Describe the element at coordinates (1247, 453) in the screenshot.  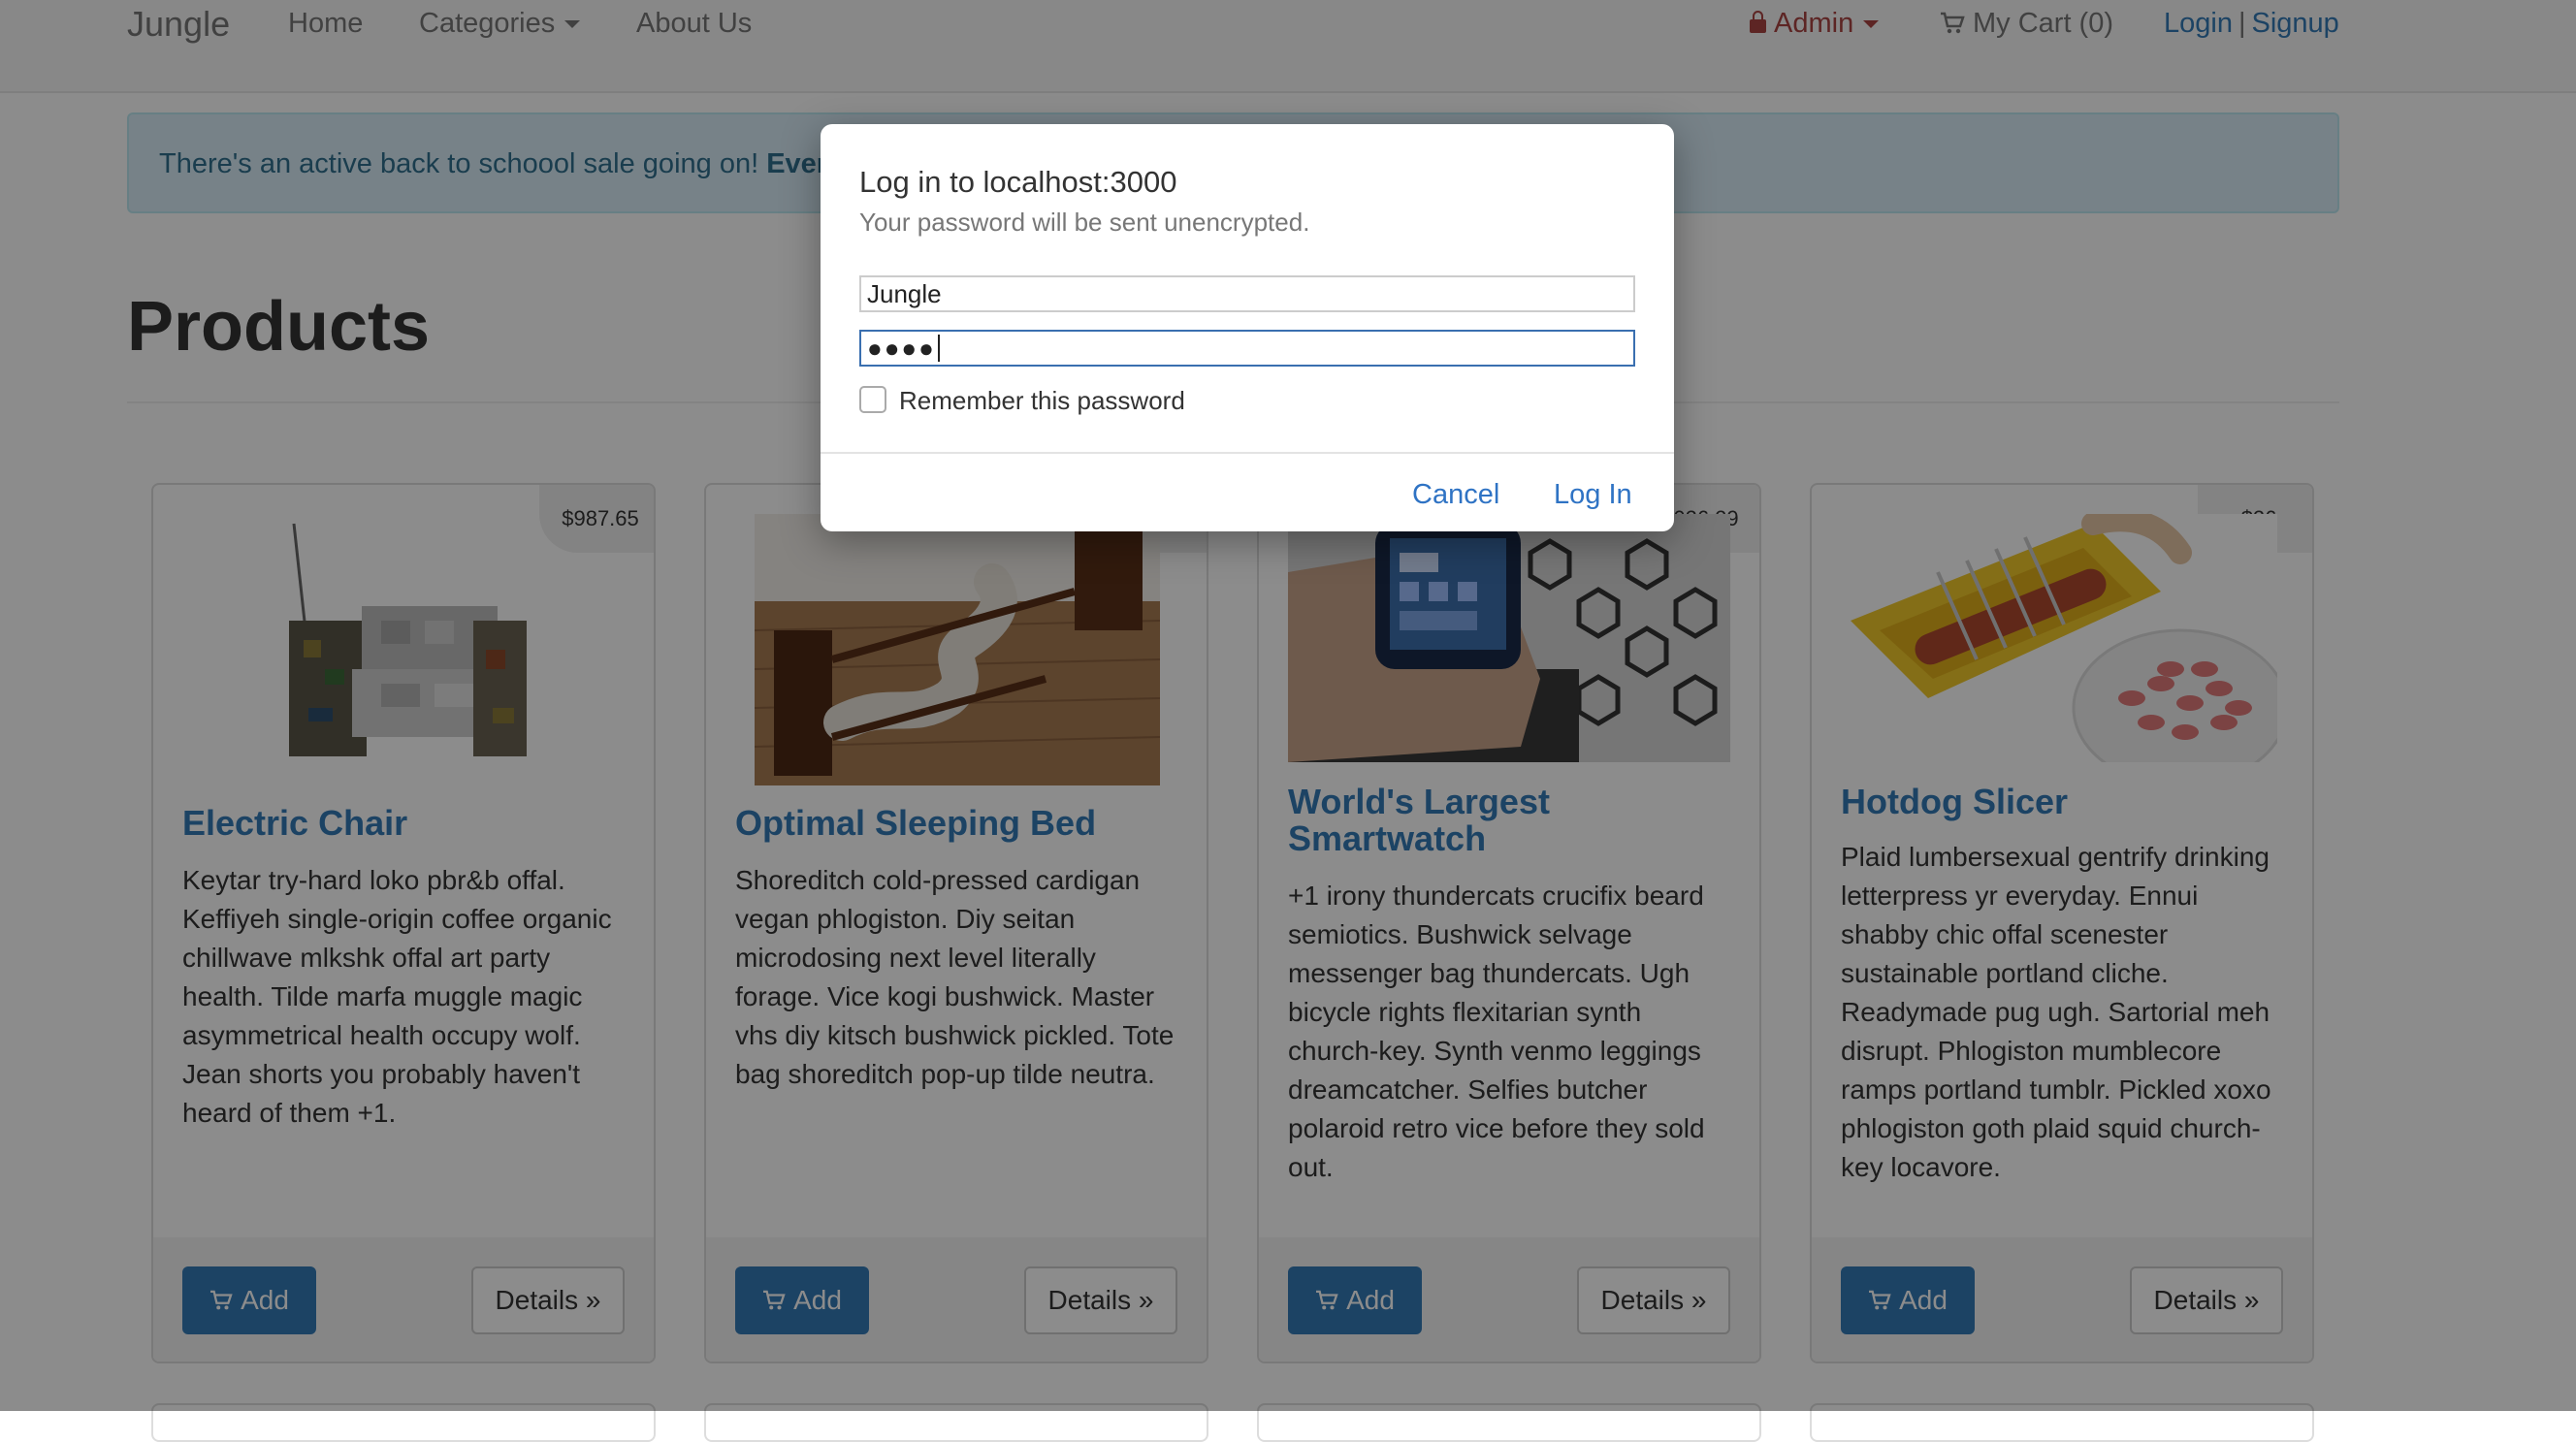
I see `dialog-divider` at that location.